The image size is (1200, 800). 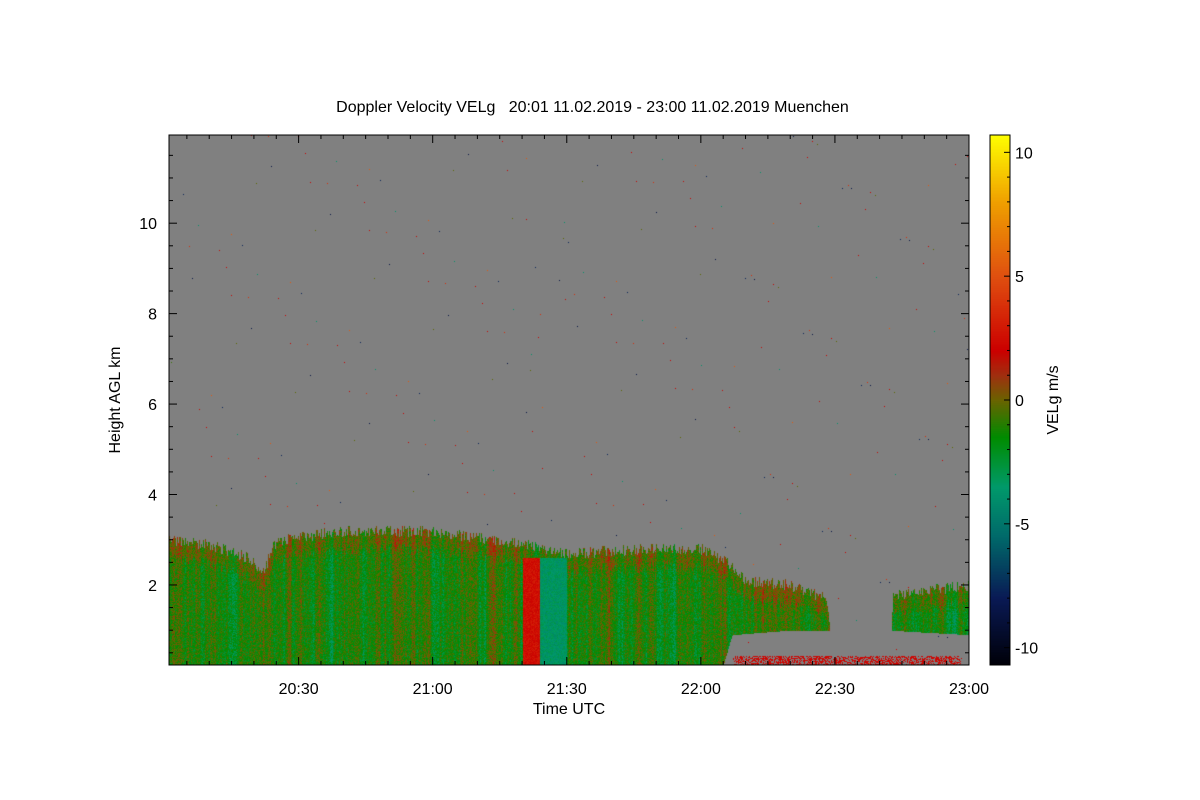 I want to click on x-tick-label: 22:30, so click(x=835, y=689).